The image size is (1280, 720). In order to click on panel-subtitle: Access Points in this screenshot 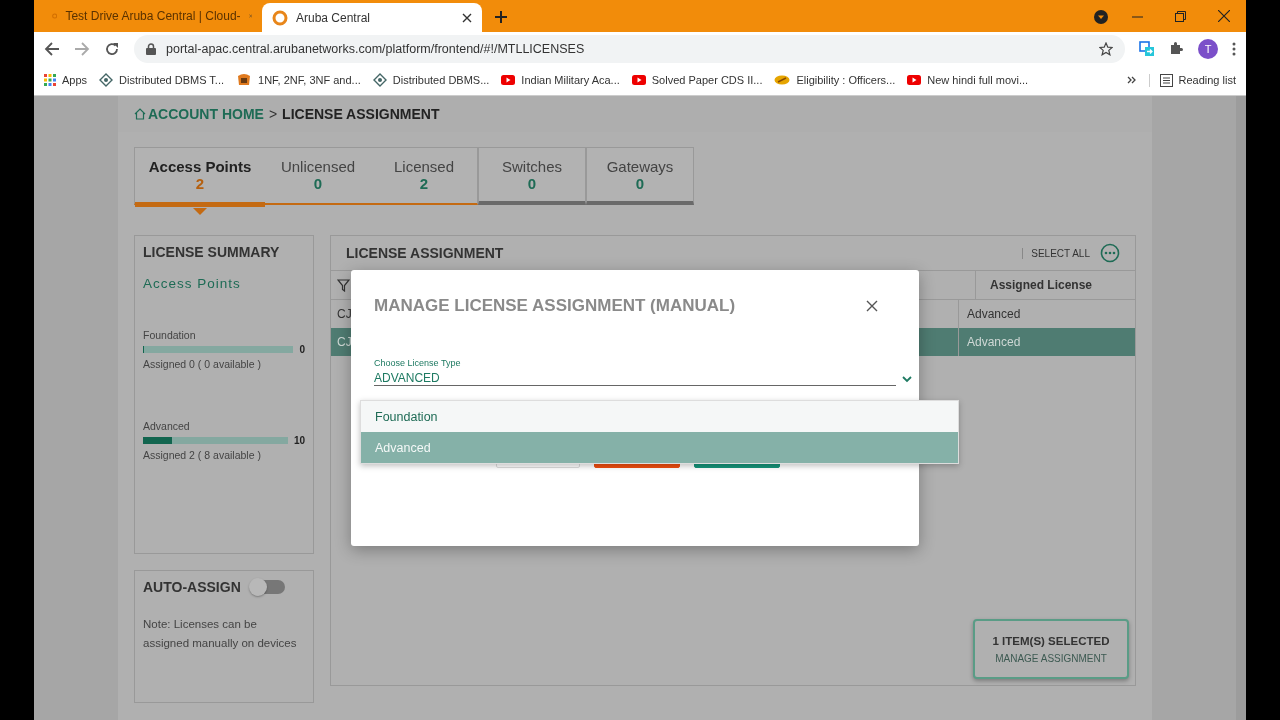, I will do `click(192, 283)`.